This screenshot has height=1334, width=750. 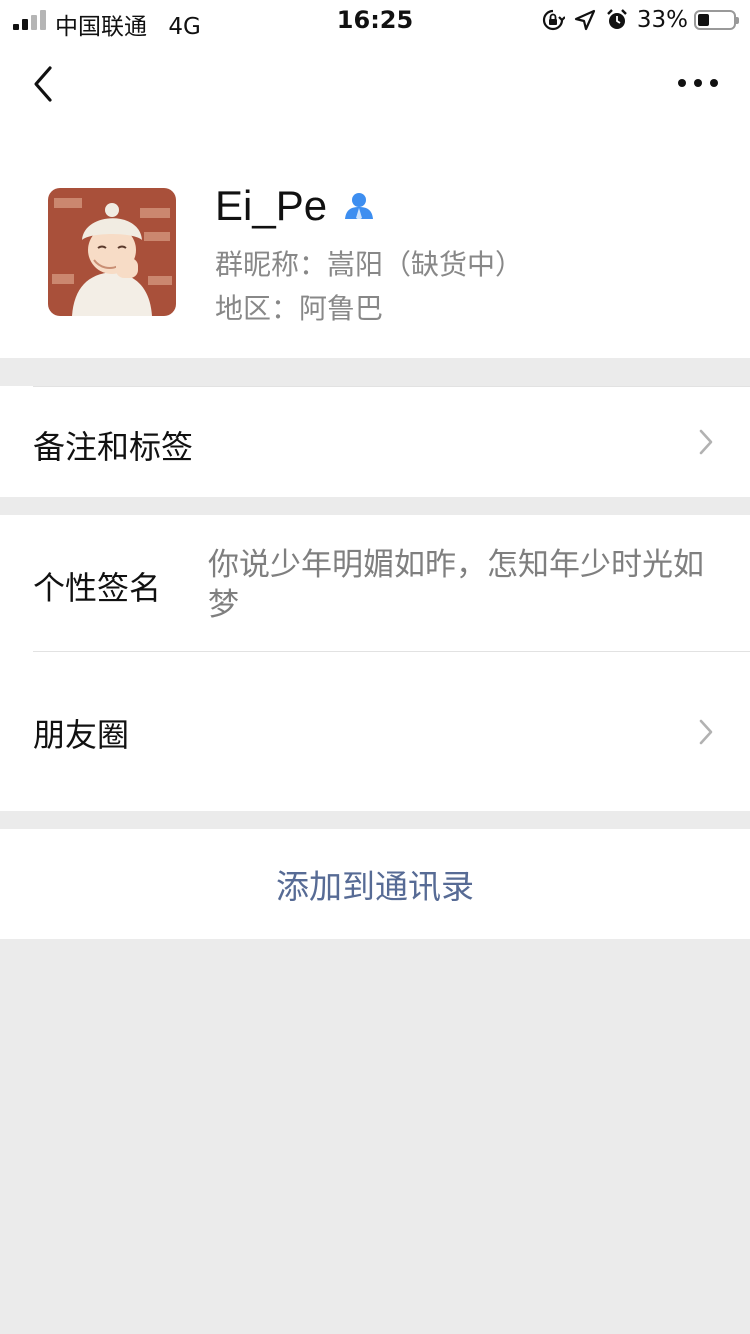 What do you see at coordinates (271, 205) in the screenshot?
I see `nickname: Ei_Pe` at bounding box center [271, 205].